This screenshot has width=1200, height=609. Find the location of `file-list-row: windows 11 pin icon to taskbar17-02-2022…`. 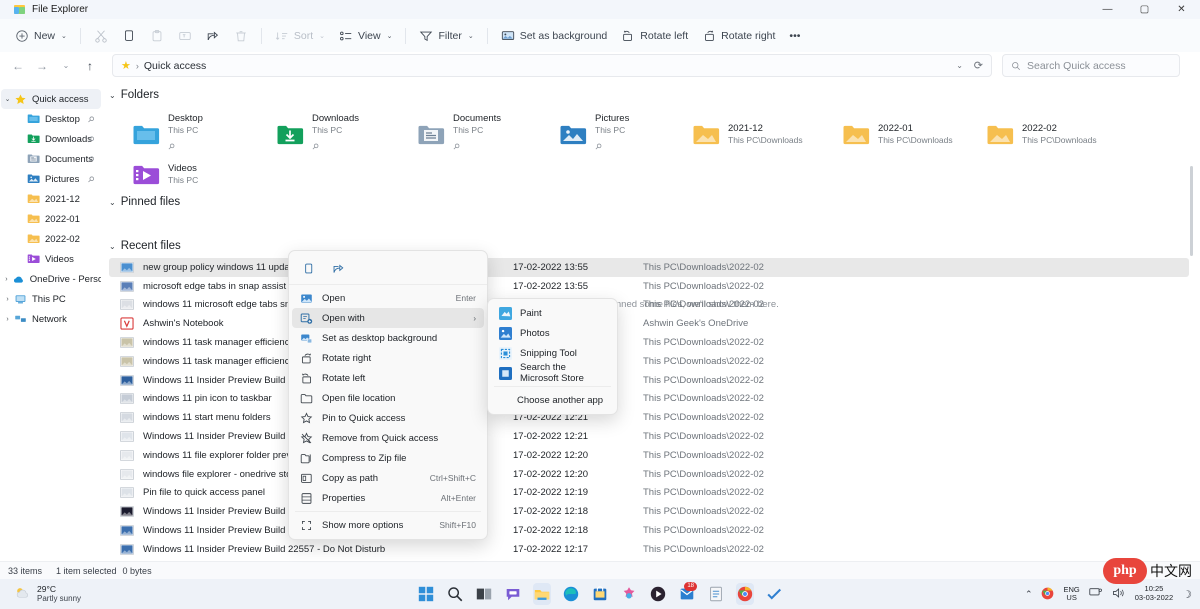

file-list-row: windows 11 pin icon to taskbar17-02-2022… is located at coordinates (649, 399).